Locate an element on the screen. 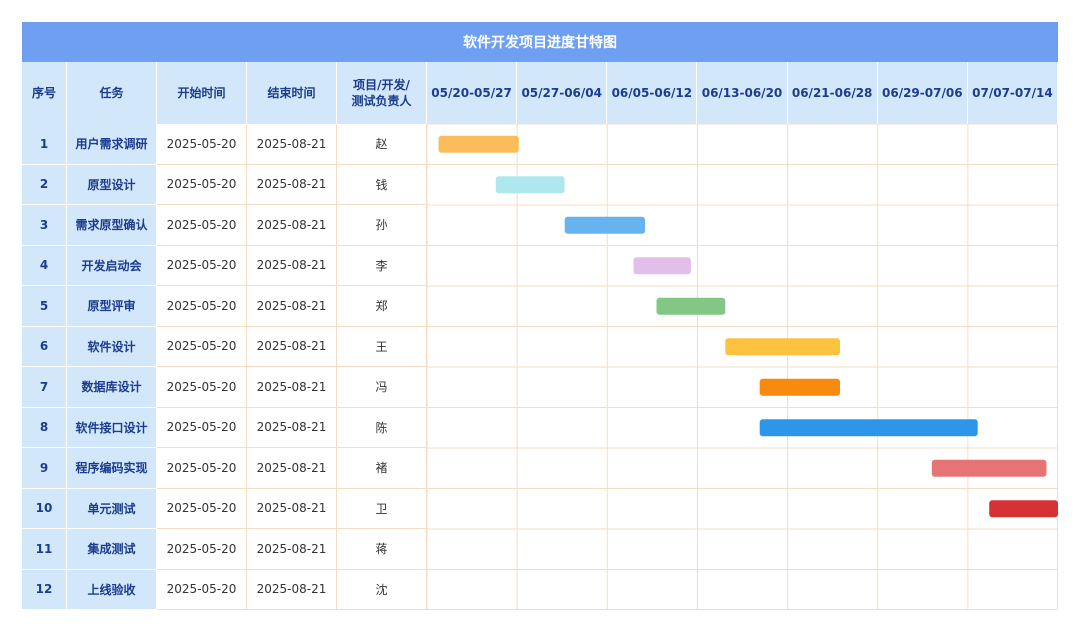 This screenshot has height=631, width=1080. row-task-name: 软件接口设计 is located at coordinates (112, 427).